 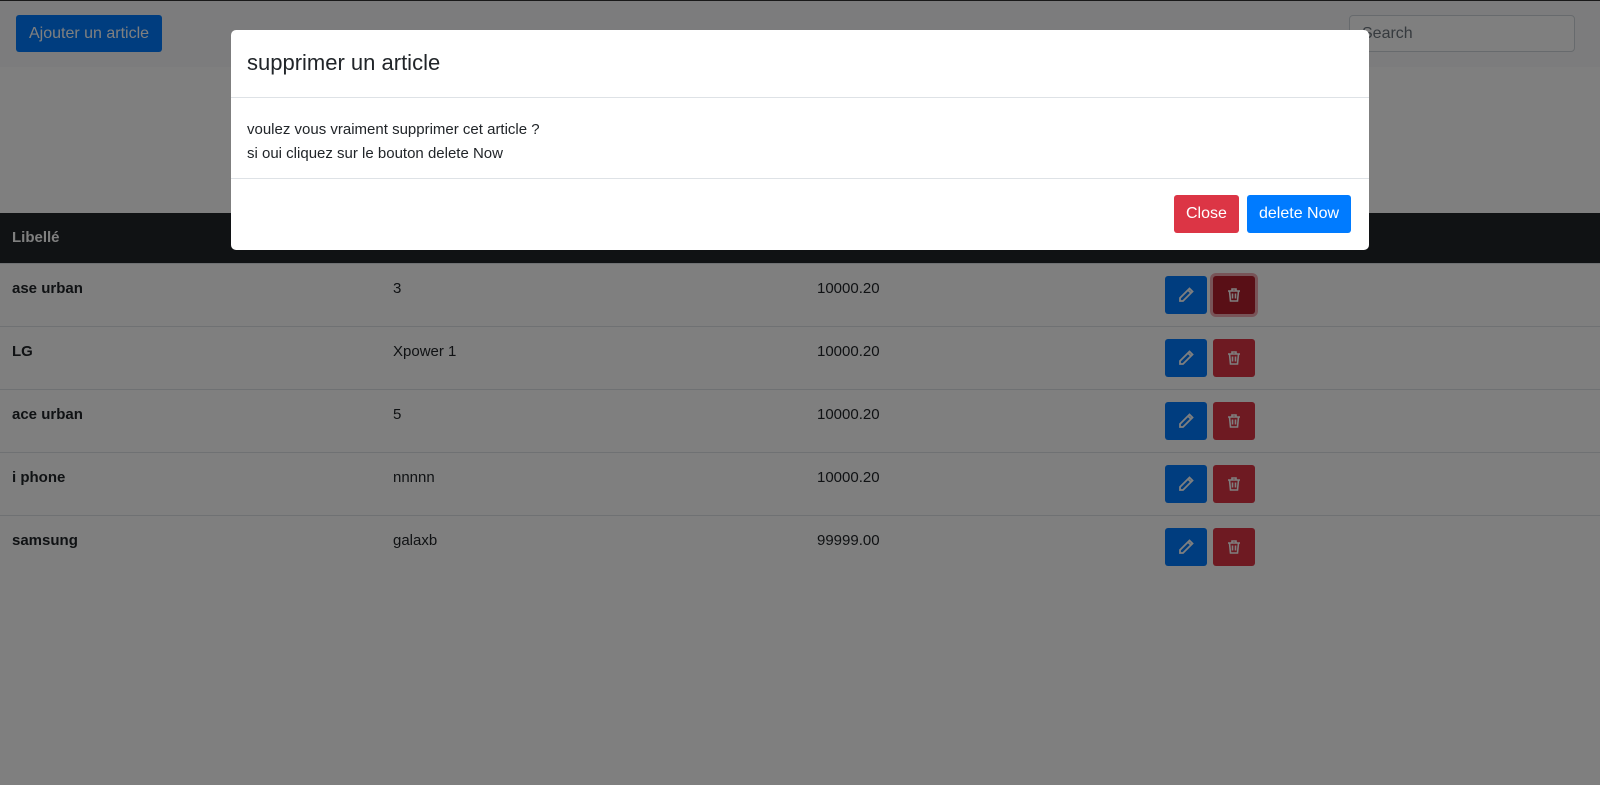 I want to click on modal-message-line-2: si oui cliquez sur le bouton delete Now, so click(x=375, y=153).